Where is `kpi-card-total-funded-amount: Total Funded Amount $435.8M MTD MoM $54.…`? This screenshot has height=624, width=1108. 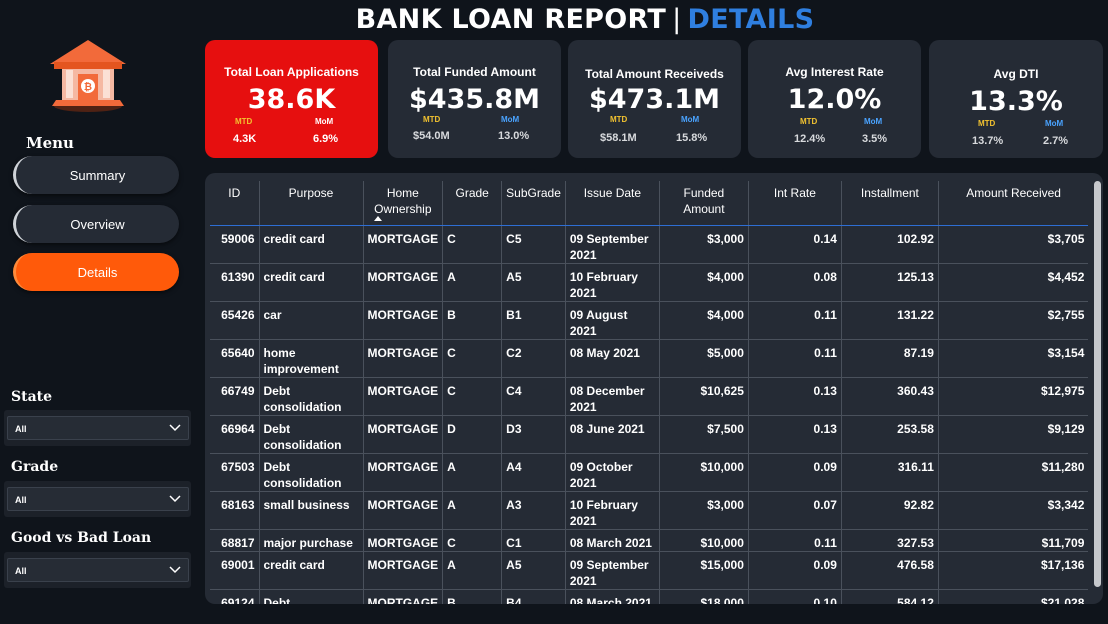 kpi-card-total-funded-amount: Total Funded Amount $435.8M MTD MoM $54.… is located at coordinates (474, 99).